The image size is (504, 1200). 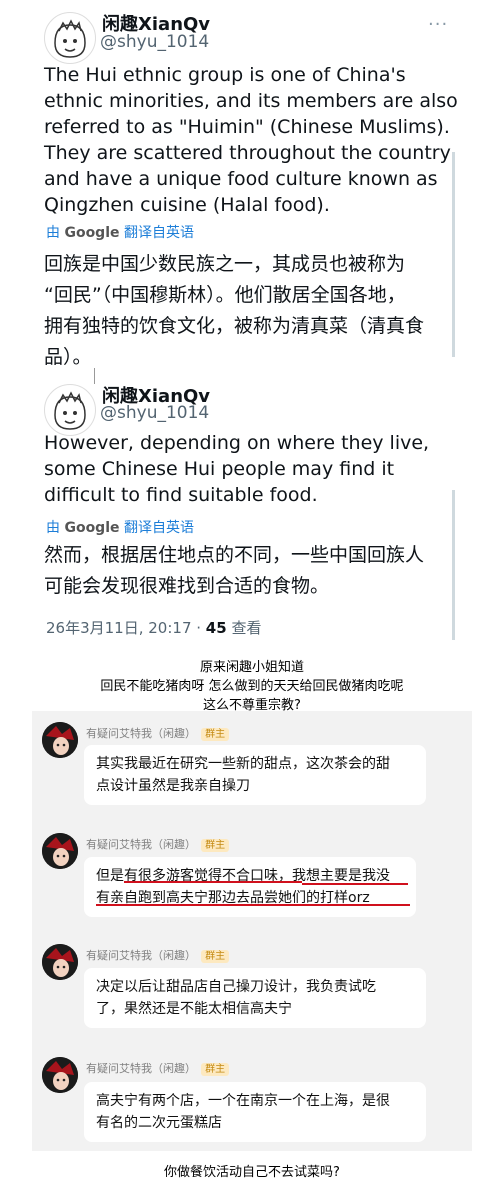 I want to click on text-line: difficult to find suitable food., so click(x=181, y=495).